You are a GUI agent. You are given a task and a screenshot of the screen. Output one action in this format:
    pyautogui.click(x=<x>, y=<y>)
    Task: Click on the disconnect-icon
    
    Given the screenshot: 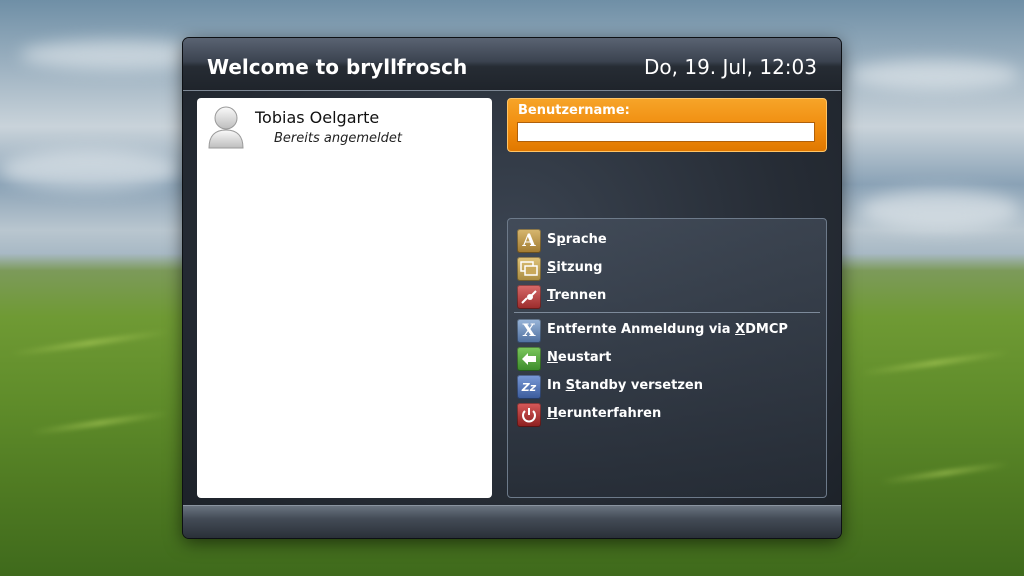 What is the action you would take?
    pyautogui.click(x=529, y=297)
    